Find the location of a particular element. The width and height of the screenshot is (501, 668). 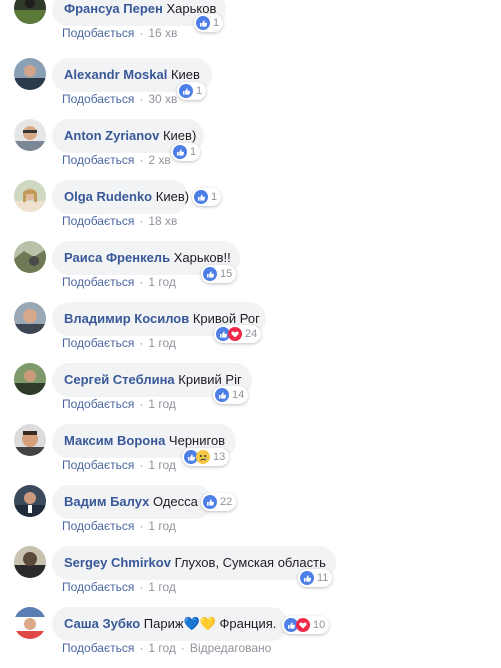

comment-meta: Подобається · 1 год · Відредаговано is located at coordinates (167, 648).